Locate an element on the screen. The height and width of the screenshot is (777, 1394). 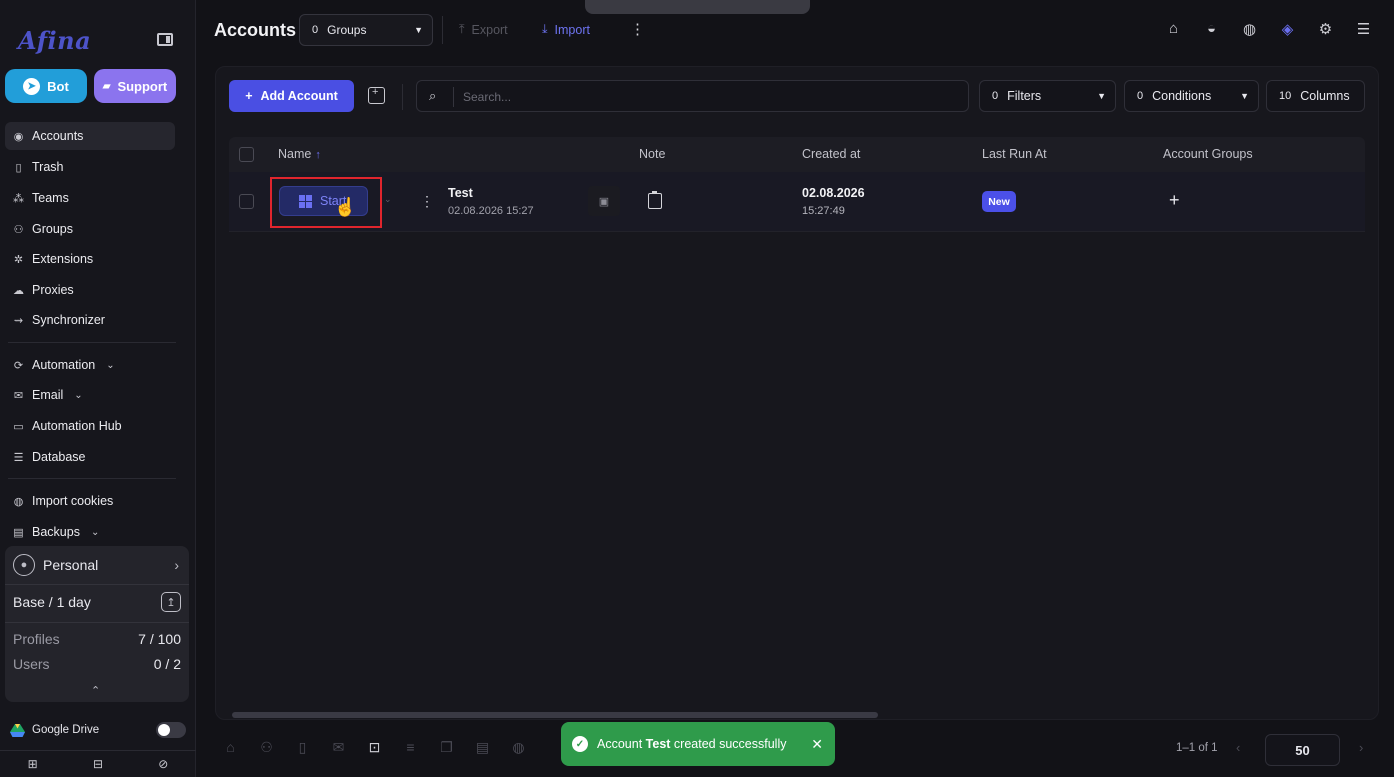
column-header-created-at: Created at is located at coordinates (831, 154).